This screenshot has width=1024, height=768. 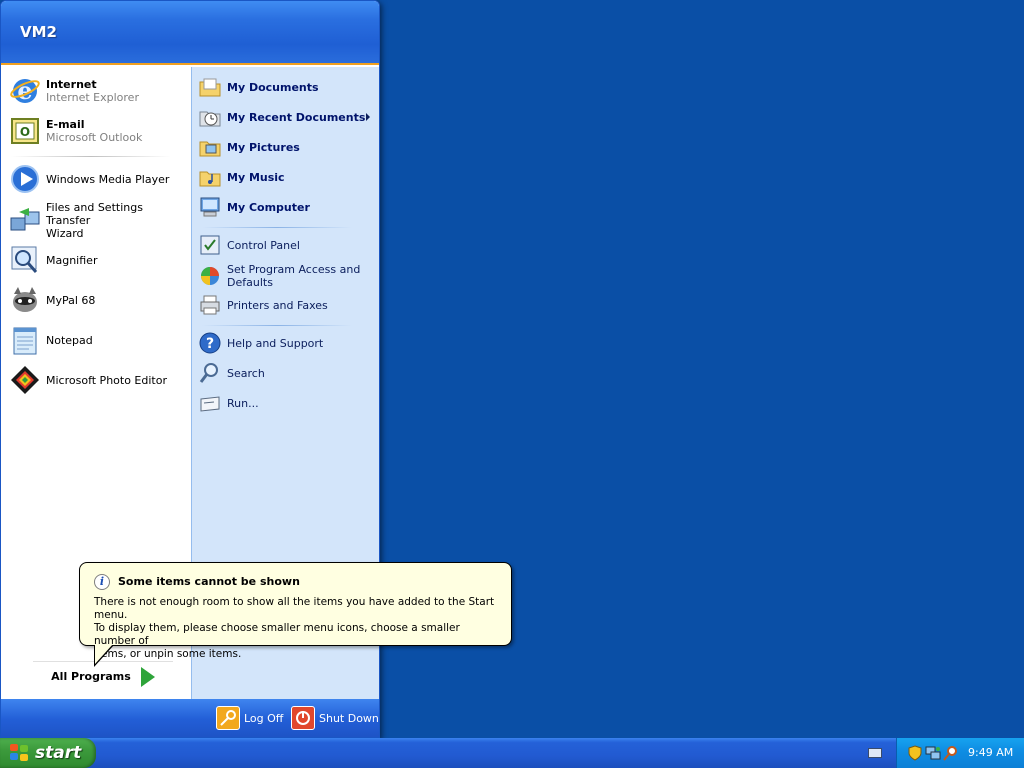 I want to click on music-folder-icon, so click(x=210, y=177).